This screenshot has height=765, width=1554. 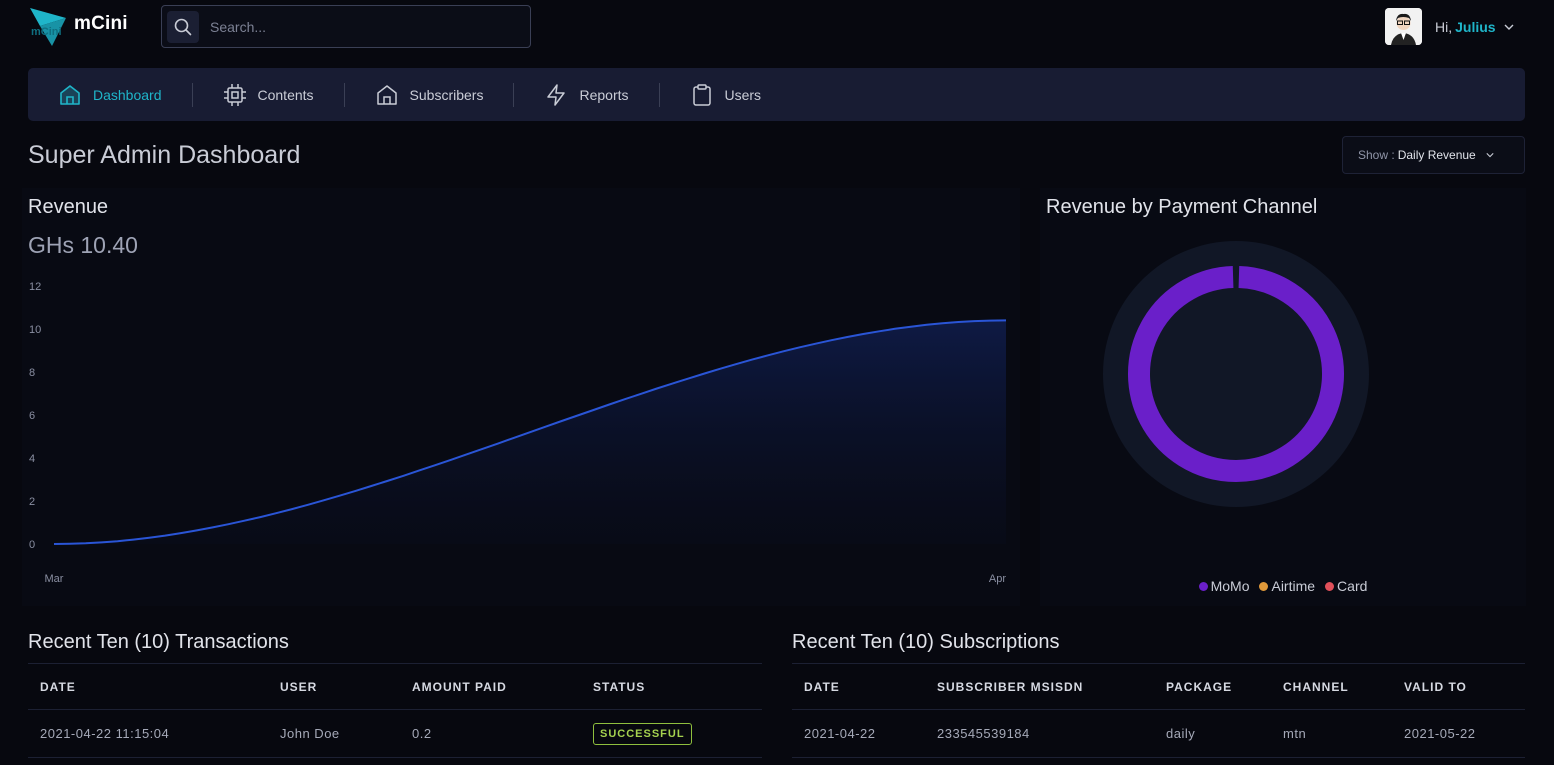 I want to click on app-name: mCini, so click(x=101, y=23).